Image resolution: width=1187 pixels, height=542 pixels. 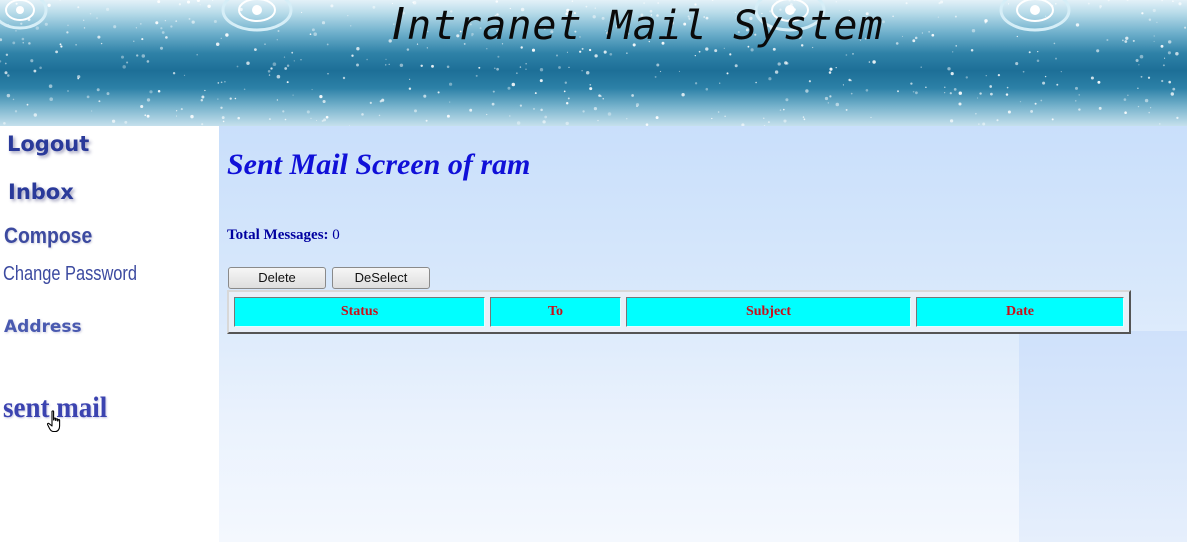 I want to click on total-messages: Total Messages: 0, so click(x=283, y=235).